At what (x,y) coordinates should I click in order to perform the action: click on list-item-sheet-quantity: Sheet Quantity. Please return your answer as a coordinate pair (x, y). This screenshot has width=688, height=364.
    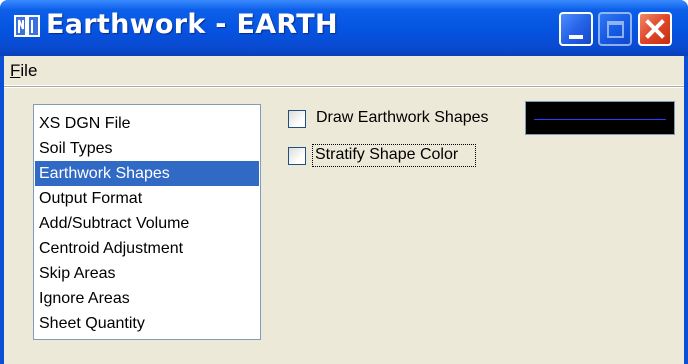
    Looking at the image, I should click on (147, 323).